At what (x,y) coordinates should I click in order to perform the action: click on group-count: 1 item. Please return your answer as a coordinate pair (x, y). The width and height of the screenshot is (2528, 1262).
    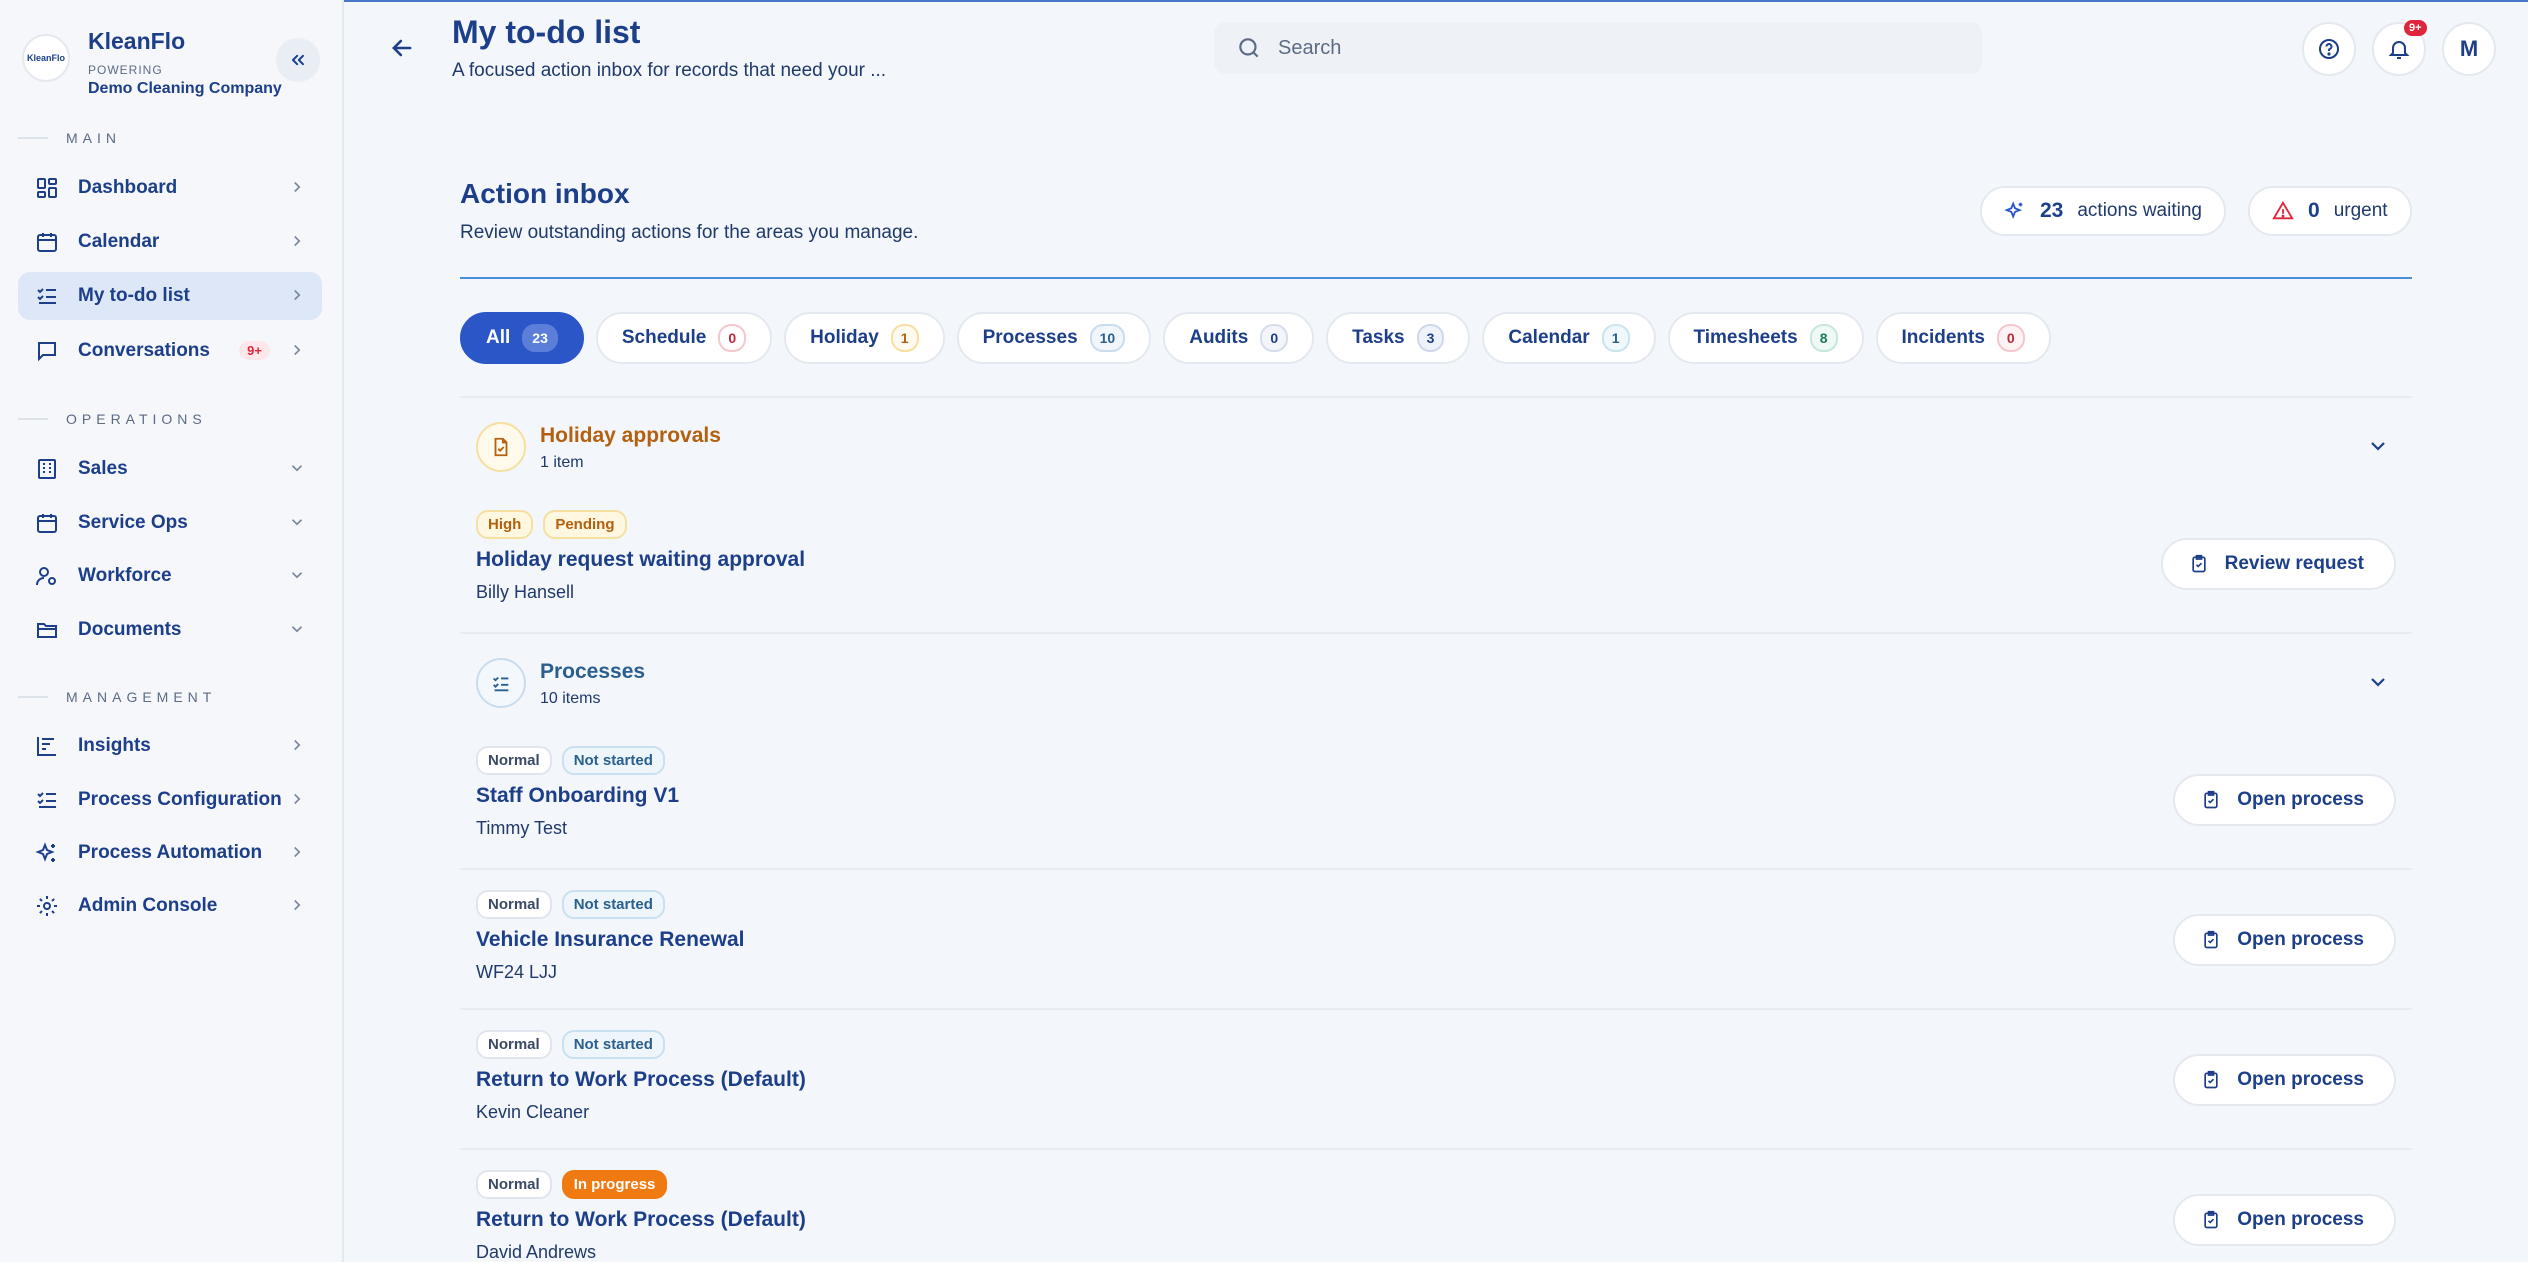
    Looking at the image, I should click on (562, 462).